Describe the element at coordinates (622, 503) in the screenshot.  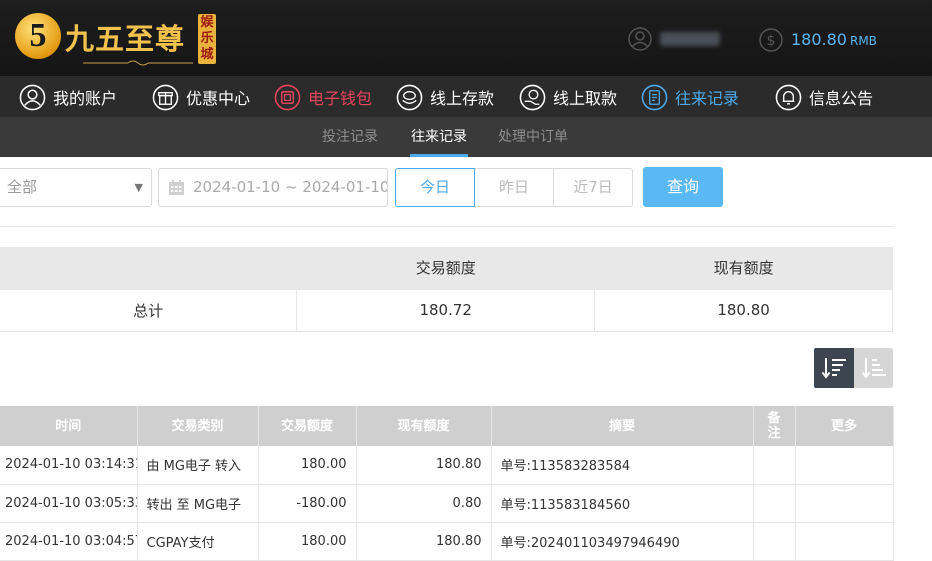
I see `cell-summary: 单号:113583184560` at that location.